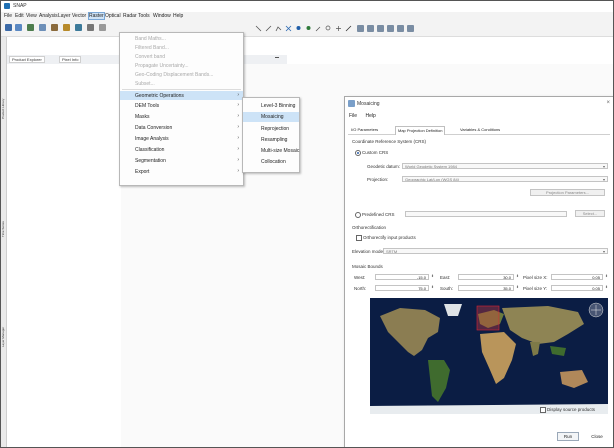 Image resolution: width=614 pixels, height=448 pixels. I want to click on run-button: Run, so click(568, 436).